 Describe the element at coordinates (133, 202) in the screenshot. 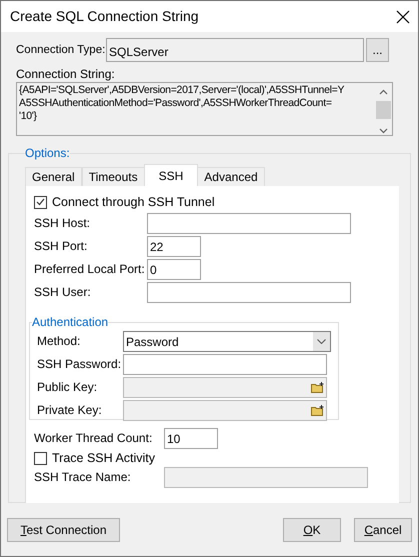

I see `checkbox-label: Connect through SSH Tunnel` at that location.